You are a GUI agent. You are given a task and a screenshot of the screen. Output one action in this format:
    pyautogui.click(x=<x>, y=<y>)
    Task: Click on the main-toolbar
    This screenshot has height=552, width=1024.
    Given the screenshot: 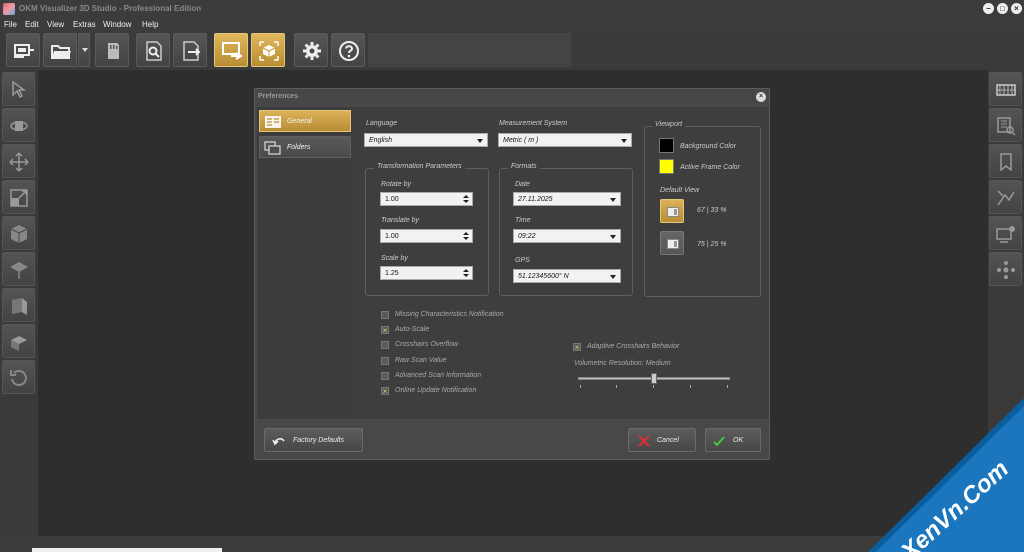 What is the action you would take?
    pyautogui.click(x=512, y=51)
    